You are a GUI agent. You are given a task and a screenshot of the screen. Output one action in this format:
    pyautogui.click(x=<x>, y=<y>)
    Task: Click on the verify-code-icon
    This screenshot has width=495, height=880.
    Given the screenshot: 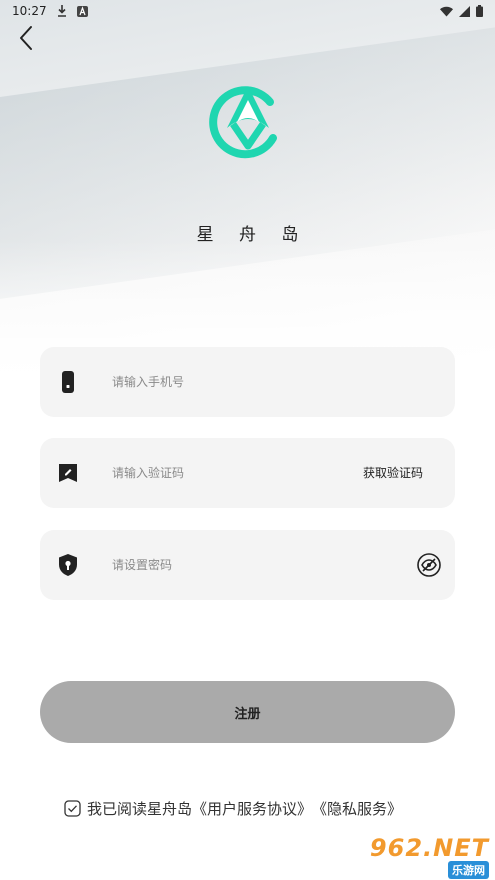 What is the action you would take?
    pyautogui.click(x=68, y=473)
    